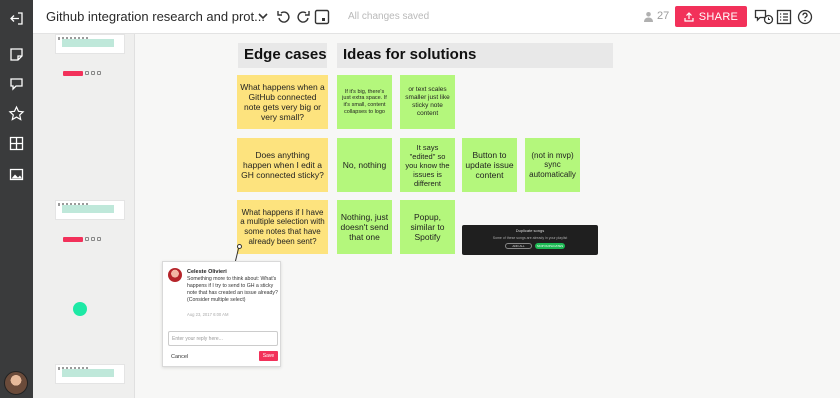  I want to click on share-label: SHARE, so click(718, 16).